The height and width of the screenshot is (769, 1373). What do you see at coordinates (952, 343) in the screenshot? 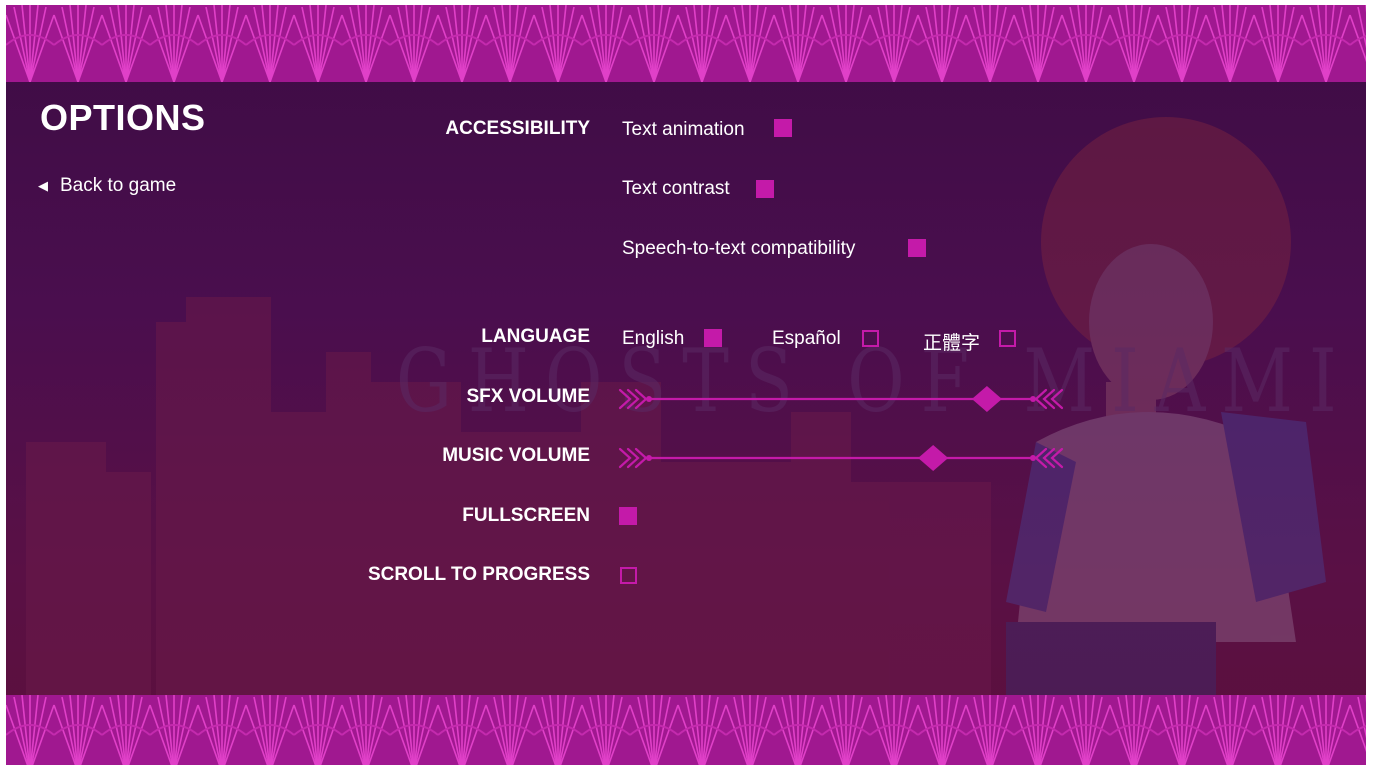
I see `language-chinese-label: 正體字` at bounding box center [952, 343].